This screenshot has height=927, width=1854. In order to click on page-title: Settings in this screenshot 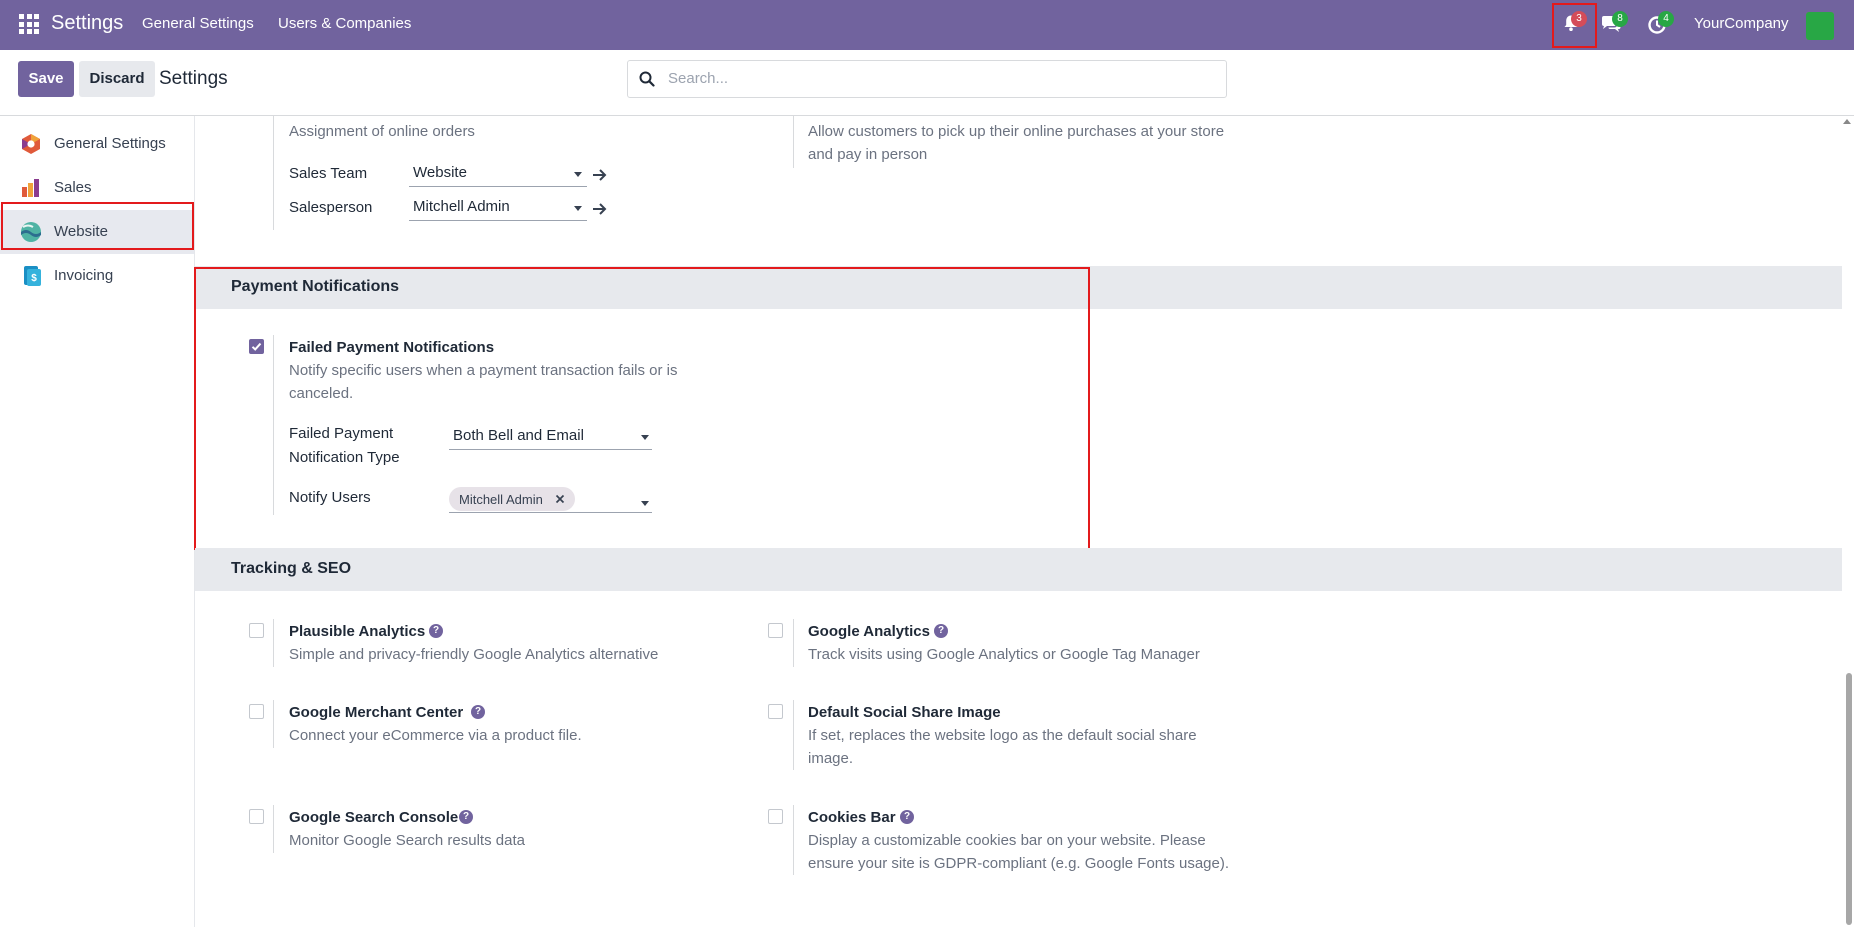, I will do `click(193, 78)`.